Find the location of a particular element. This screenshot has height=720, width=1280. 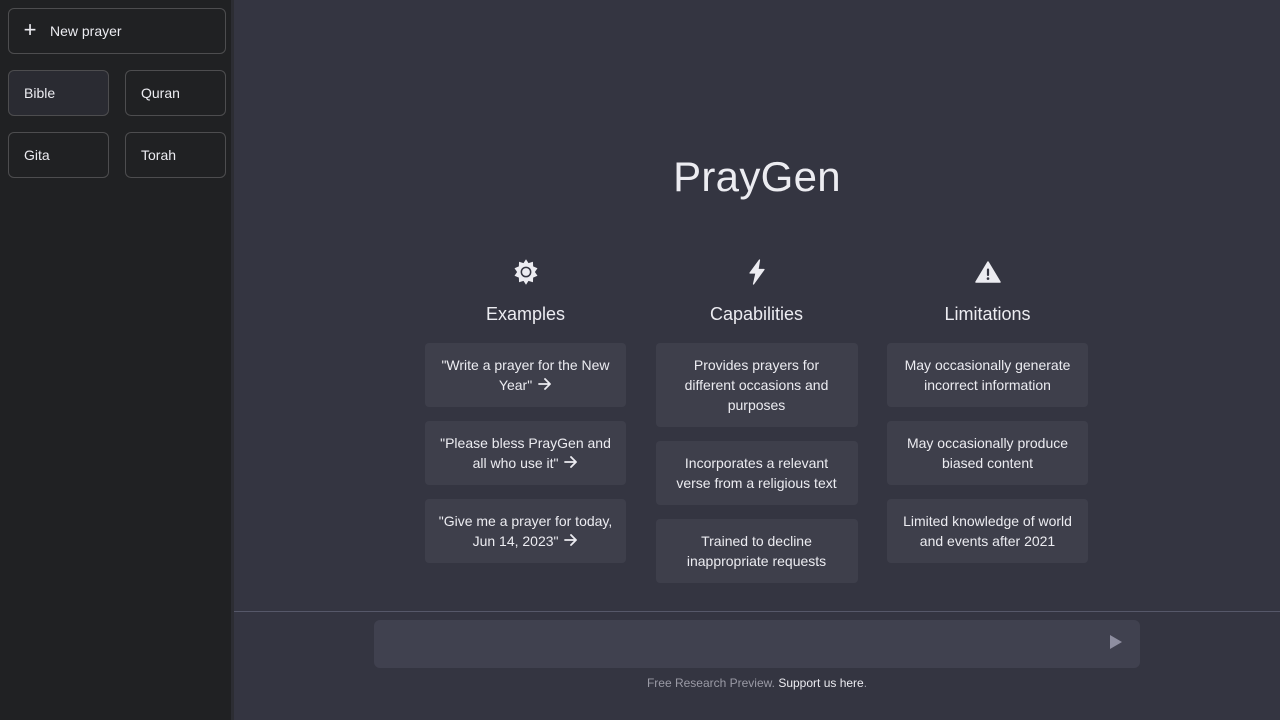

lightning-icon is located at coordinates (757, 272).